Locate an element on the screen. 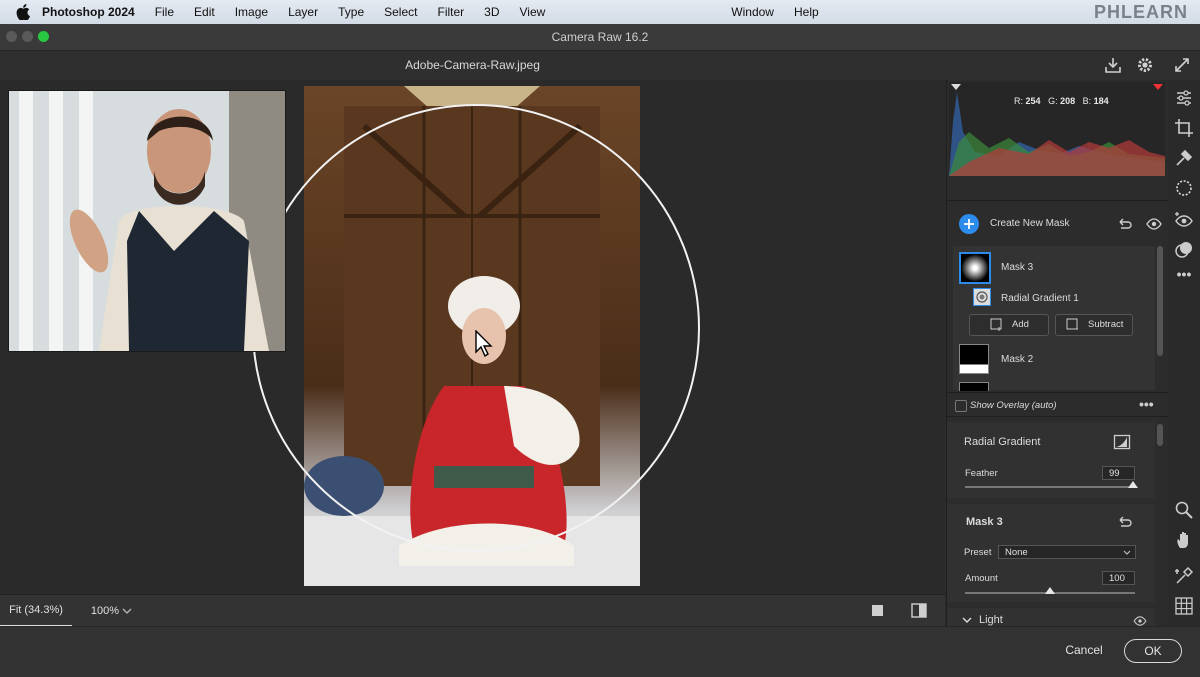 The image size is (1200, 677). b-value: 184 is located at coordinates (1101, 101).